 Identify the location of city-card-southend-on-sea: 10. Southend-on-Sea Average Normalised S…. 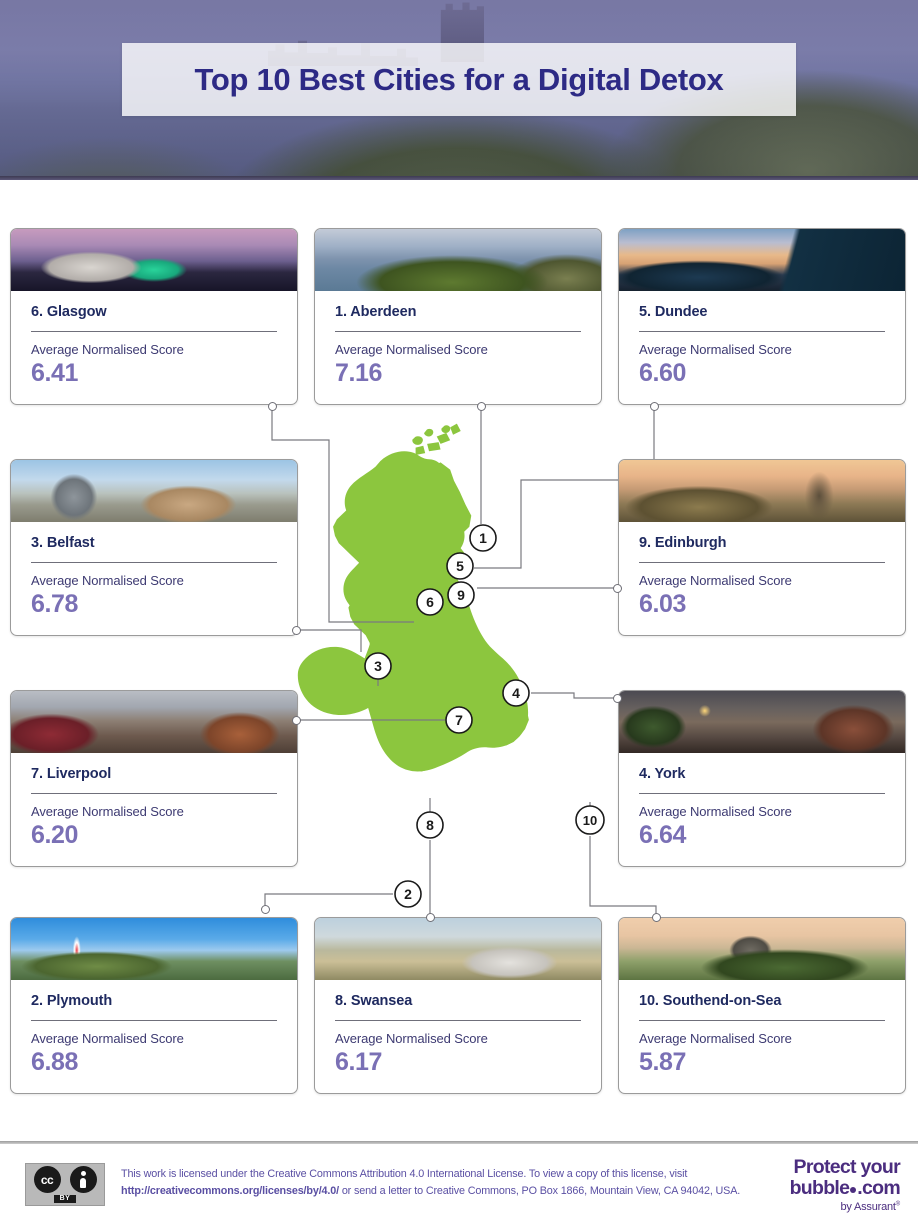
(762, 1005).